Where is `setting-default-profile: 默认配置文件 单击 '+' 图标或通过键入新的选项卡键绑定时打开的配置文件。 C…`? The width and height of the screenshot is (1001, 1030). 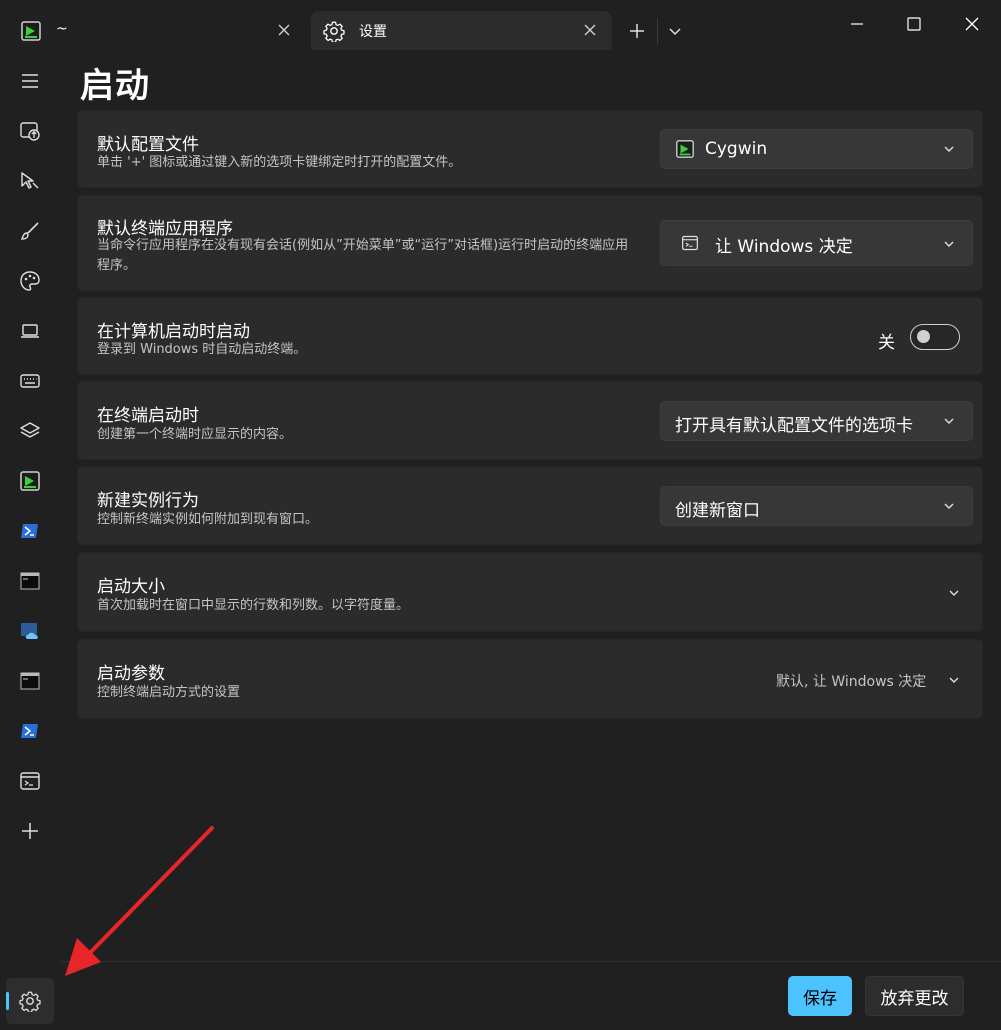
setting-default-profile: 默认配置文件 单击 '+' 图标或通过键入新的选项卡键绑定时打开的配置文件。 C… is located at coordinates (530, 149).